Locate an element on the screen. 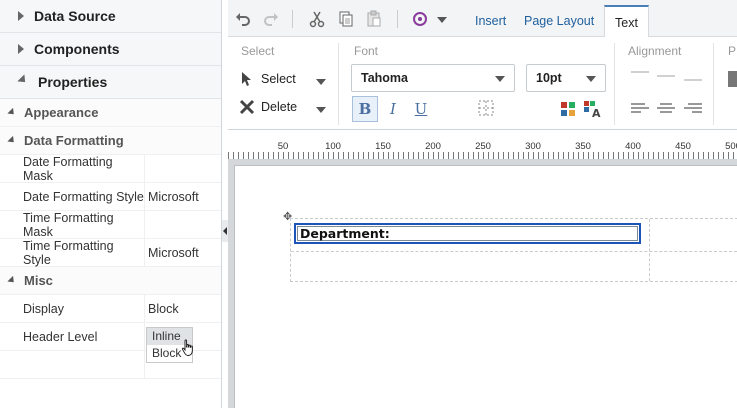  redo-icon is located at coordinates (271, 19).